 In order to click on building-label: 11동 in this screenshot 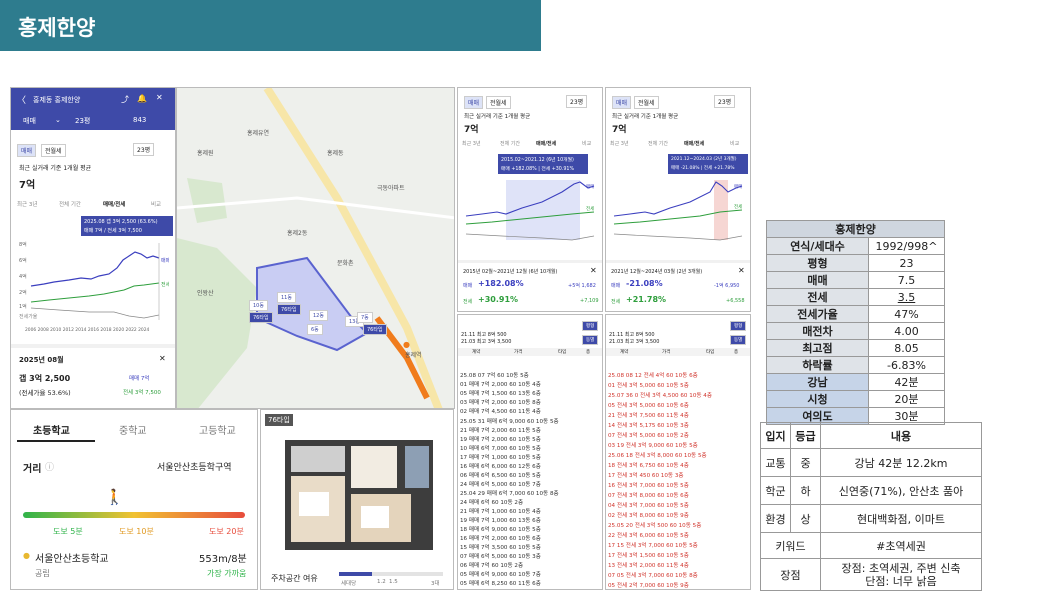, I will do `click(286, 297)`.